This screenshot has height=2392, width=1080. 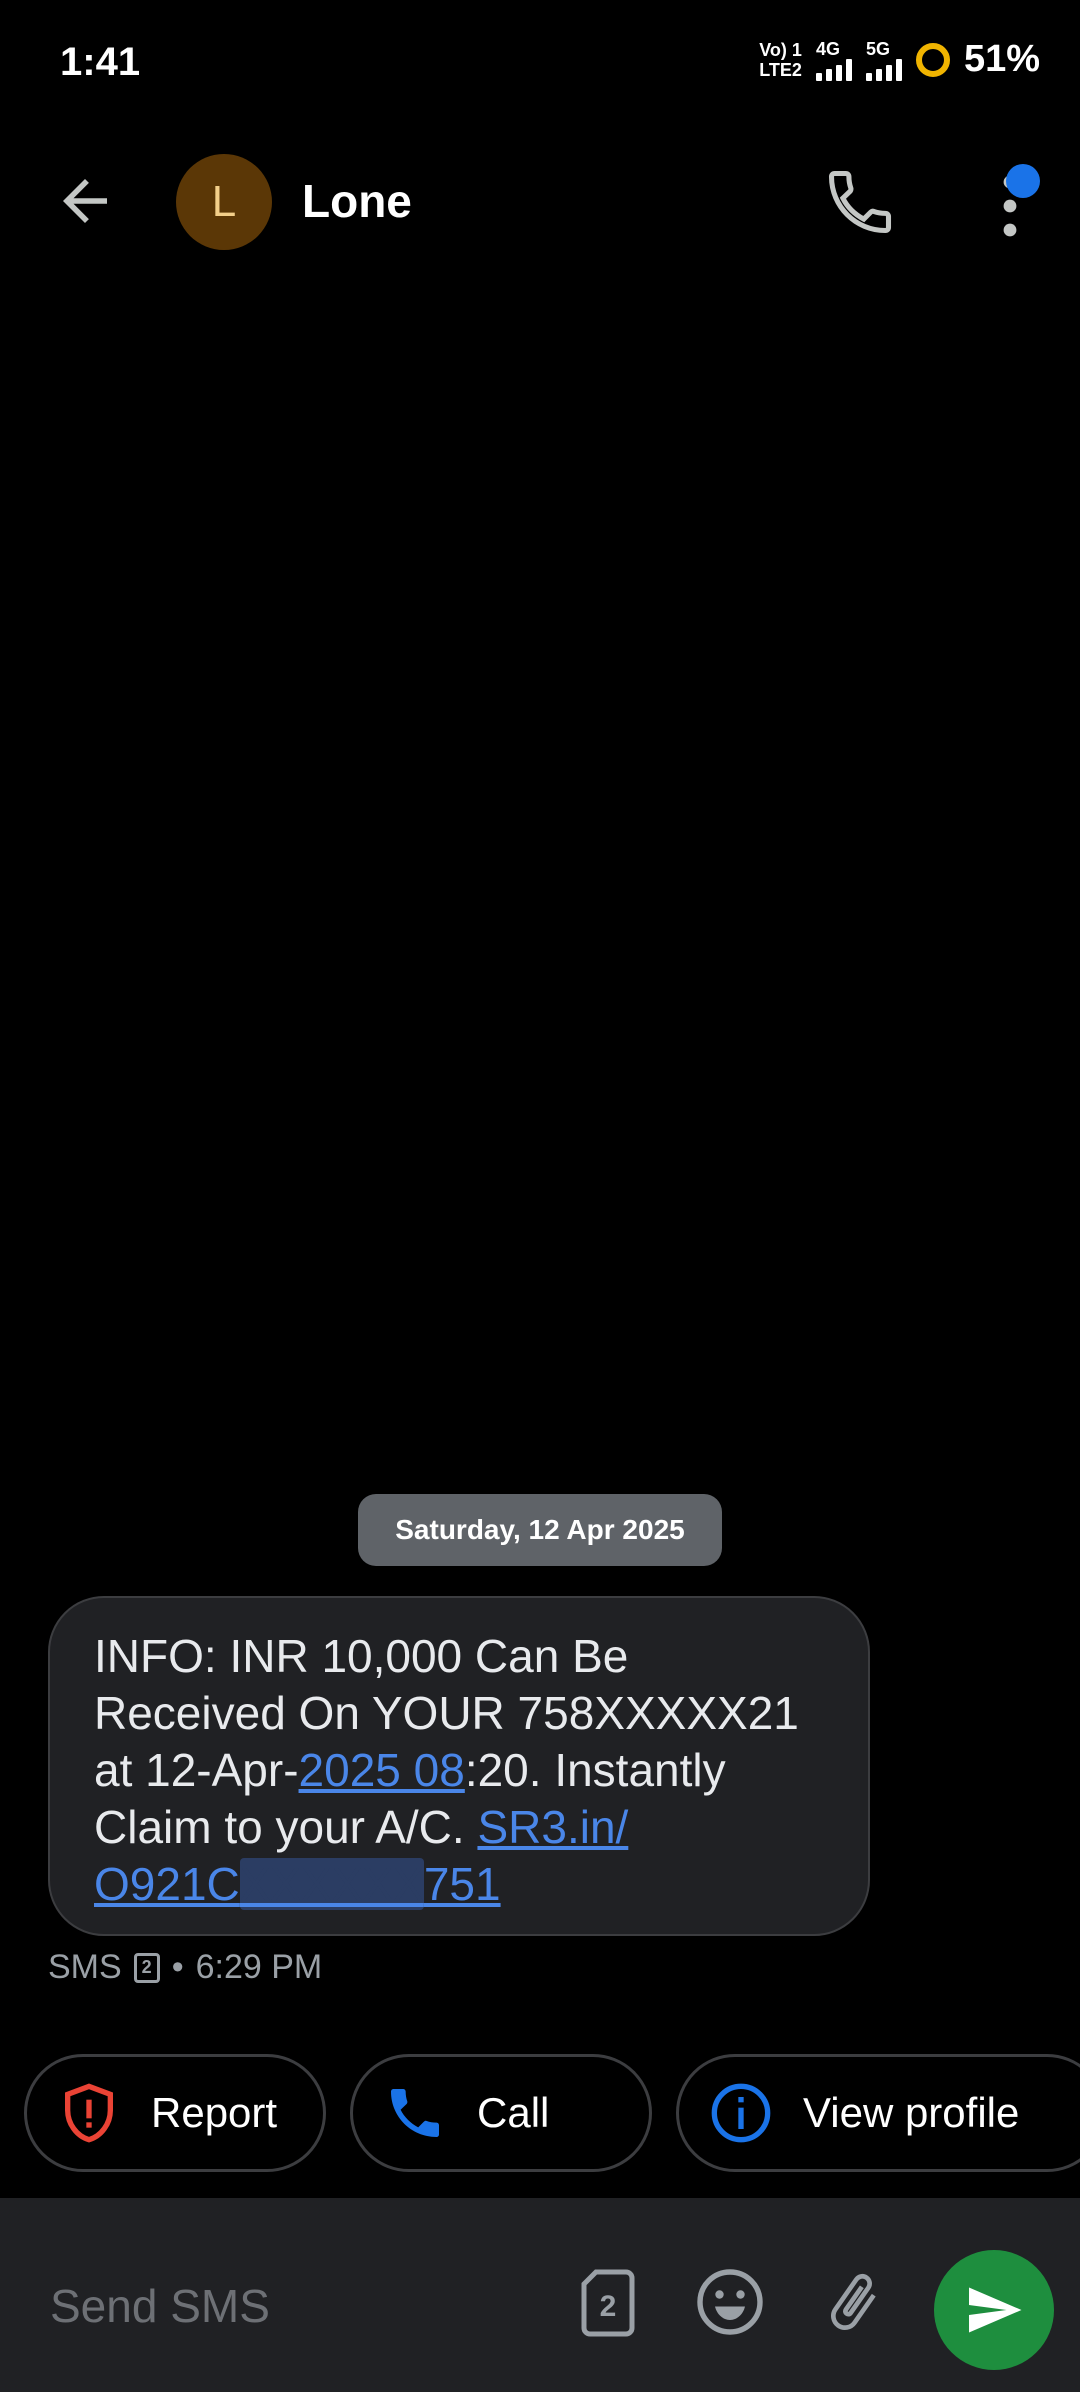 I want to click on battery-icon, so click(x=932, y=59).